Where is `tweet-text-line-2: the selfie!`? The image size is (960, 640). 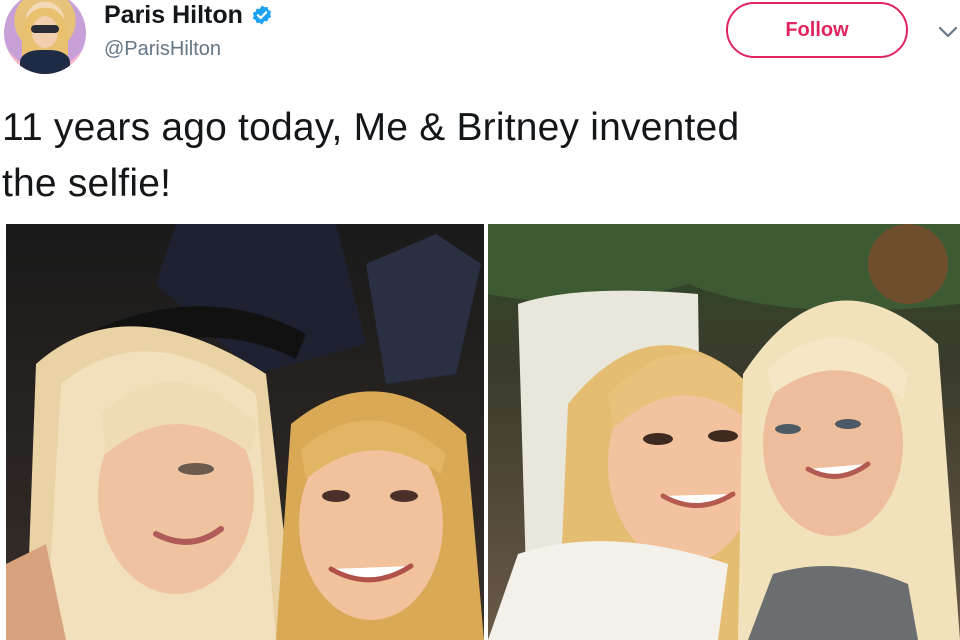 tweet-text-line-2: the selfie! is located at coordinates (87, 183).